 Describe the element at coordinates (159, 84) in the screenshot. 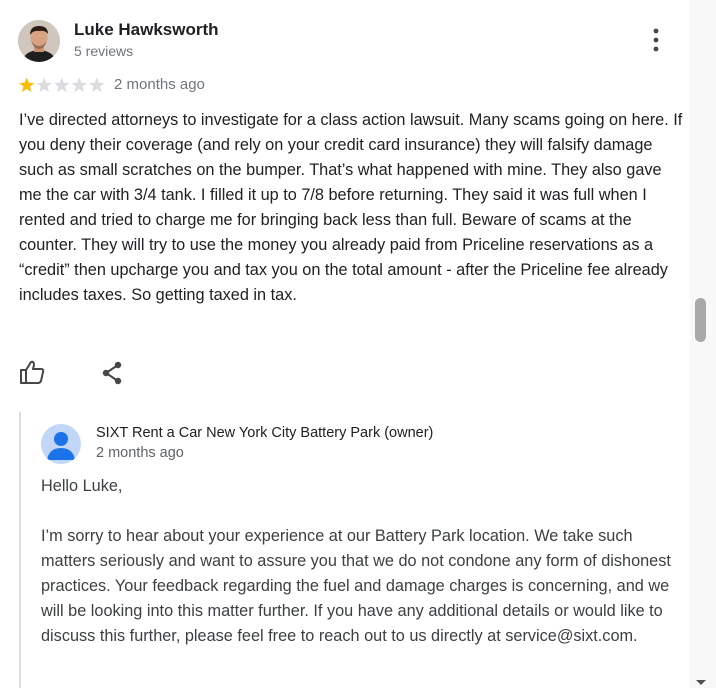

I see `review-date: 2 months ago` at that location.